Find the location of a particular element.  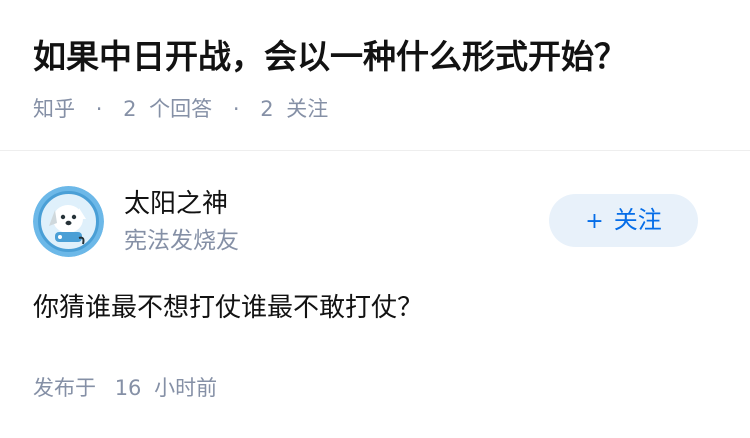

site-name: 知乎 is located at coordinates (54, 109).